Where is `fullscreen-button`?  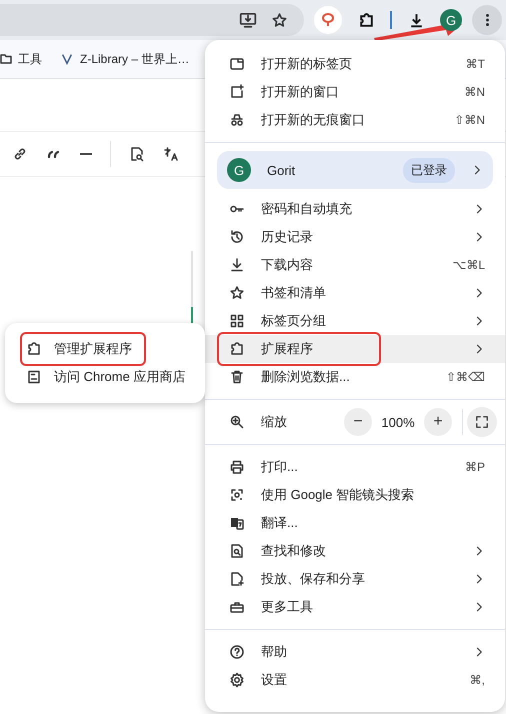
fullscreen-button is located at coordinates (482, 422).